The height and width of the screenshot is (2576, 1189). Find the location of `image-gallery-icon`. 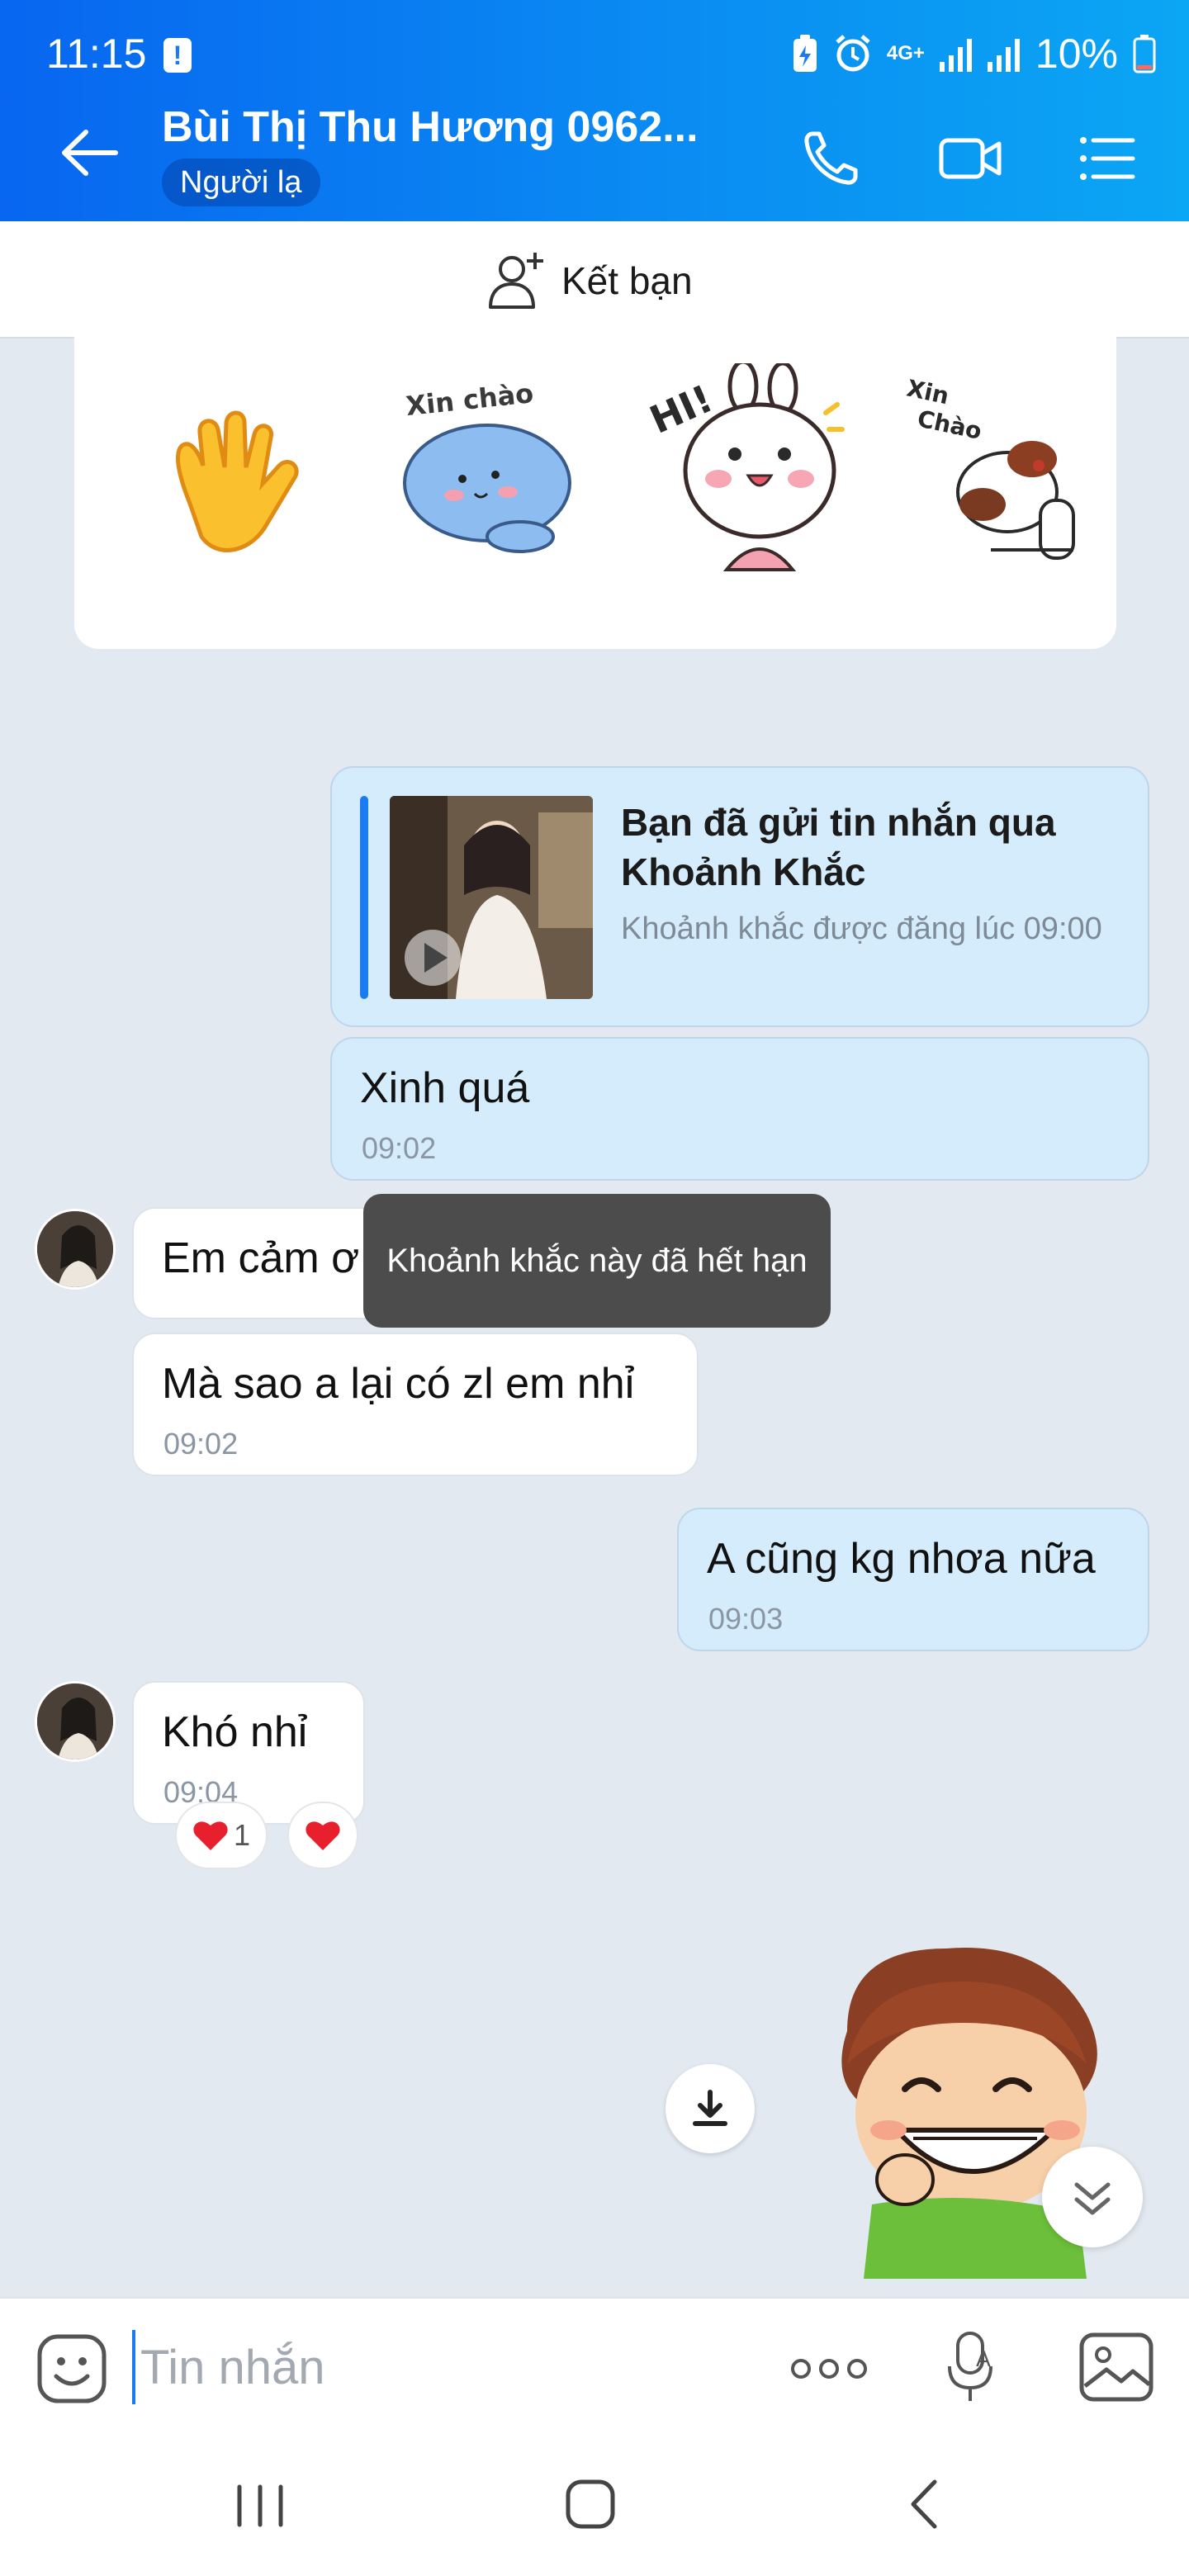

image-gallery-icon is located at coordinates (1116, 2367).